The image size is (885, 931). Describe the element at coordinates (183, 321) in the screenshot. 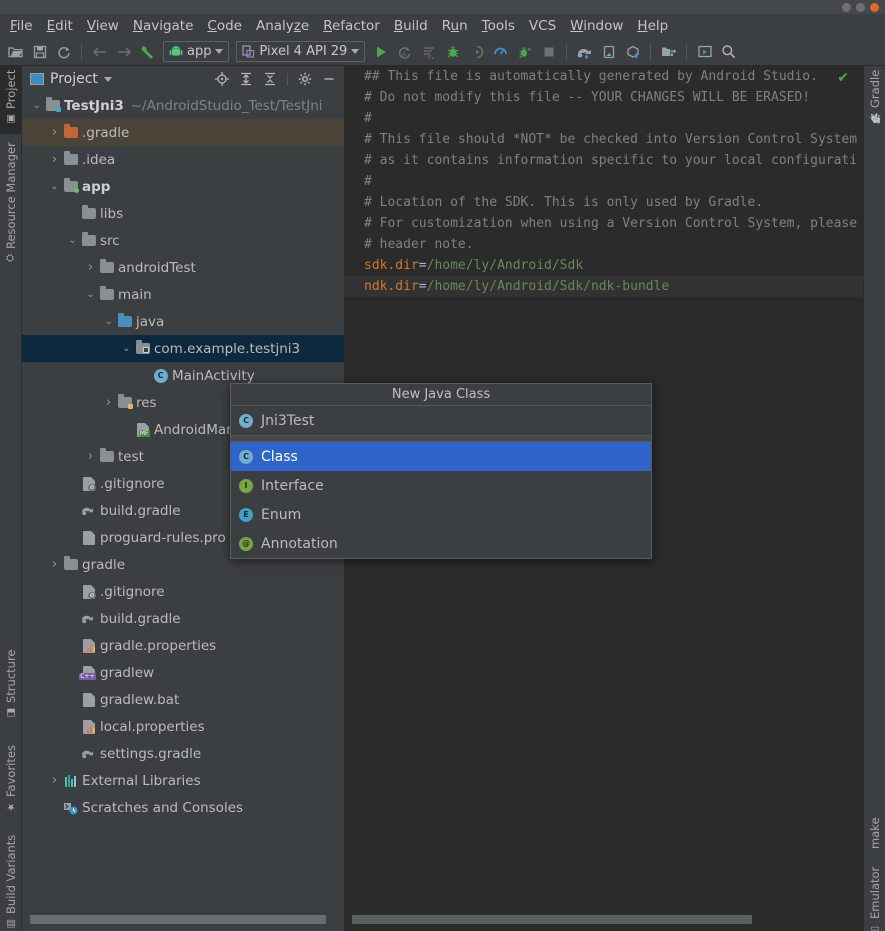

I see `tree-row: ⌄ java` at that location.